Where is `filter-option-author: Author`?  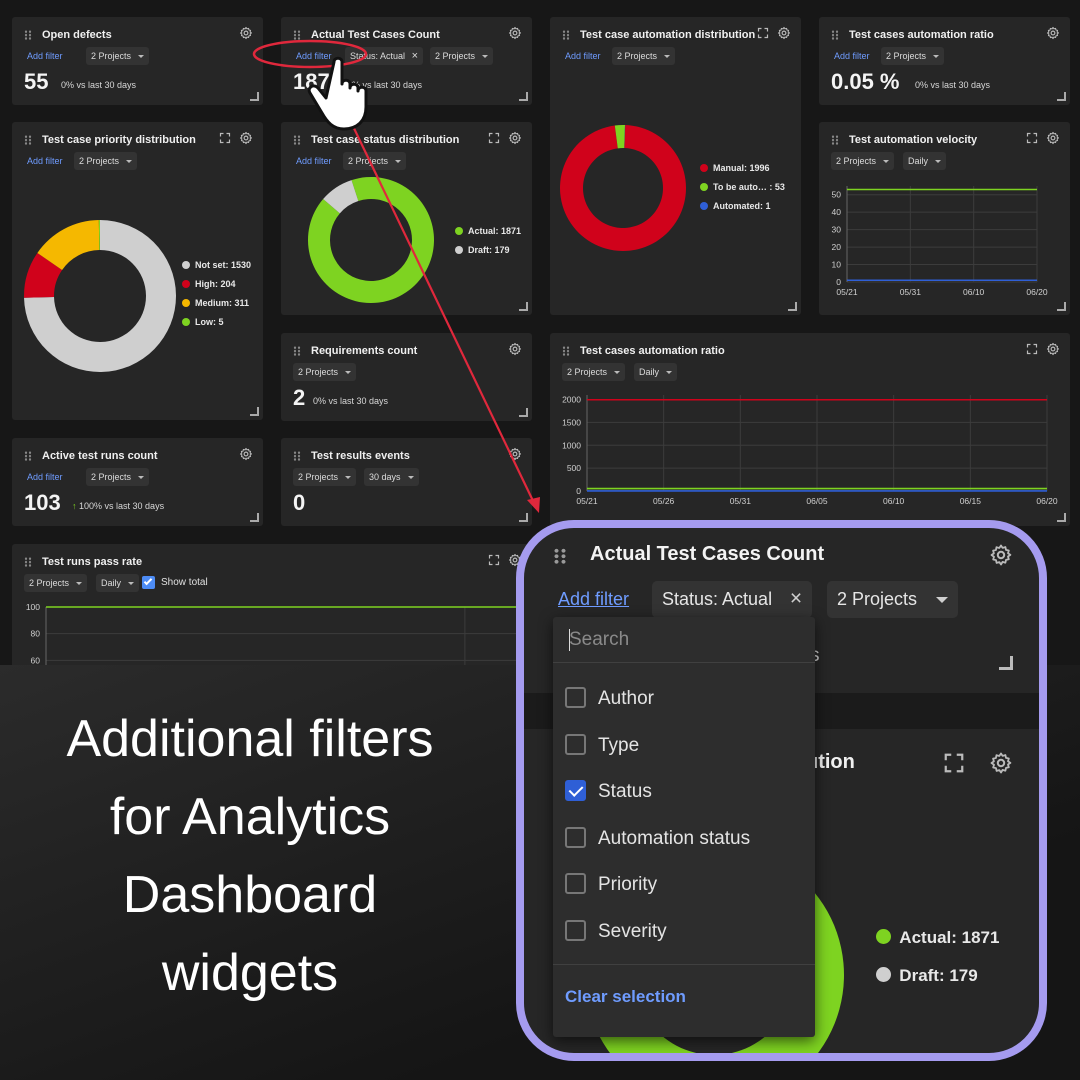 filter-option-author: Author is located at coordinates (609, 702).